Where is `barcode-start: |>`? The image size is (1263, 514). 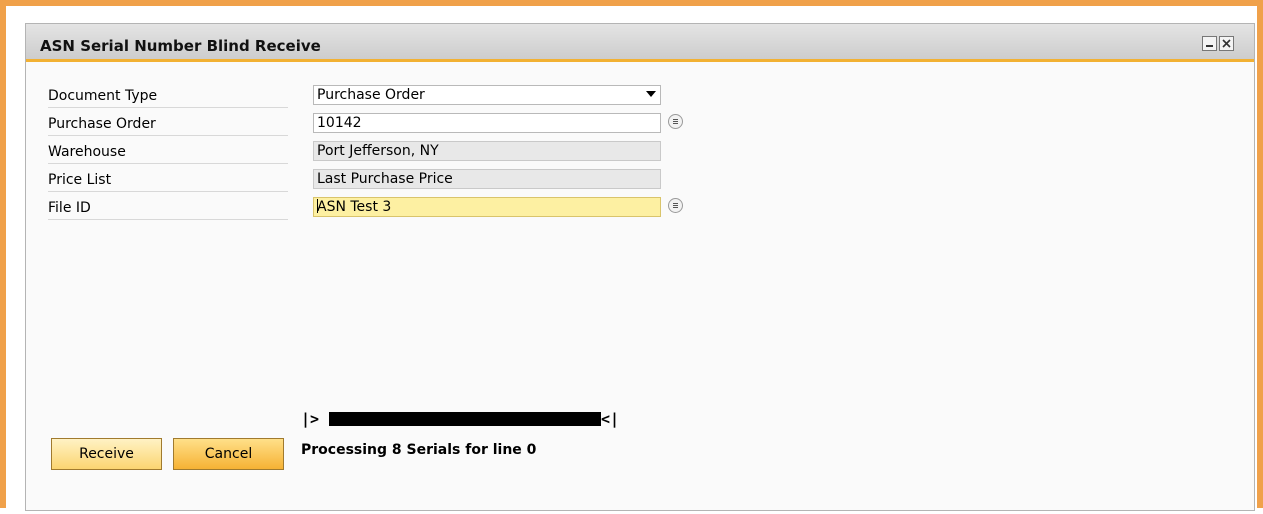
barcode-start: |> is located at coordinates (310, 419).